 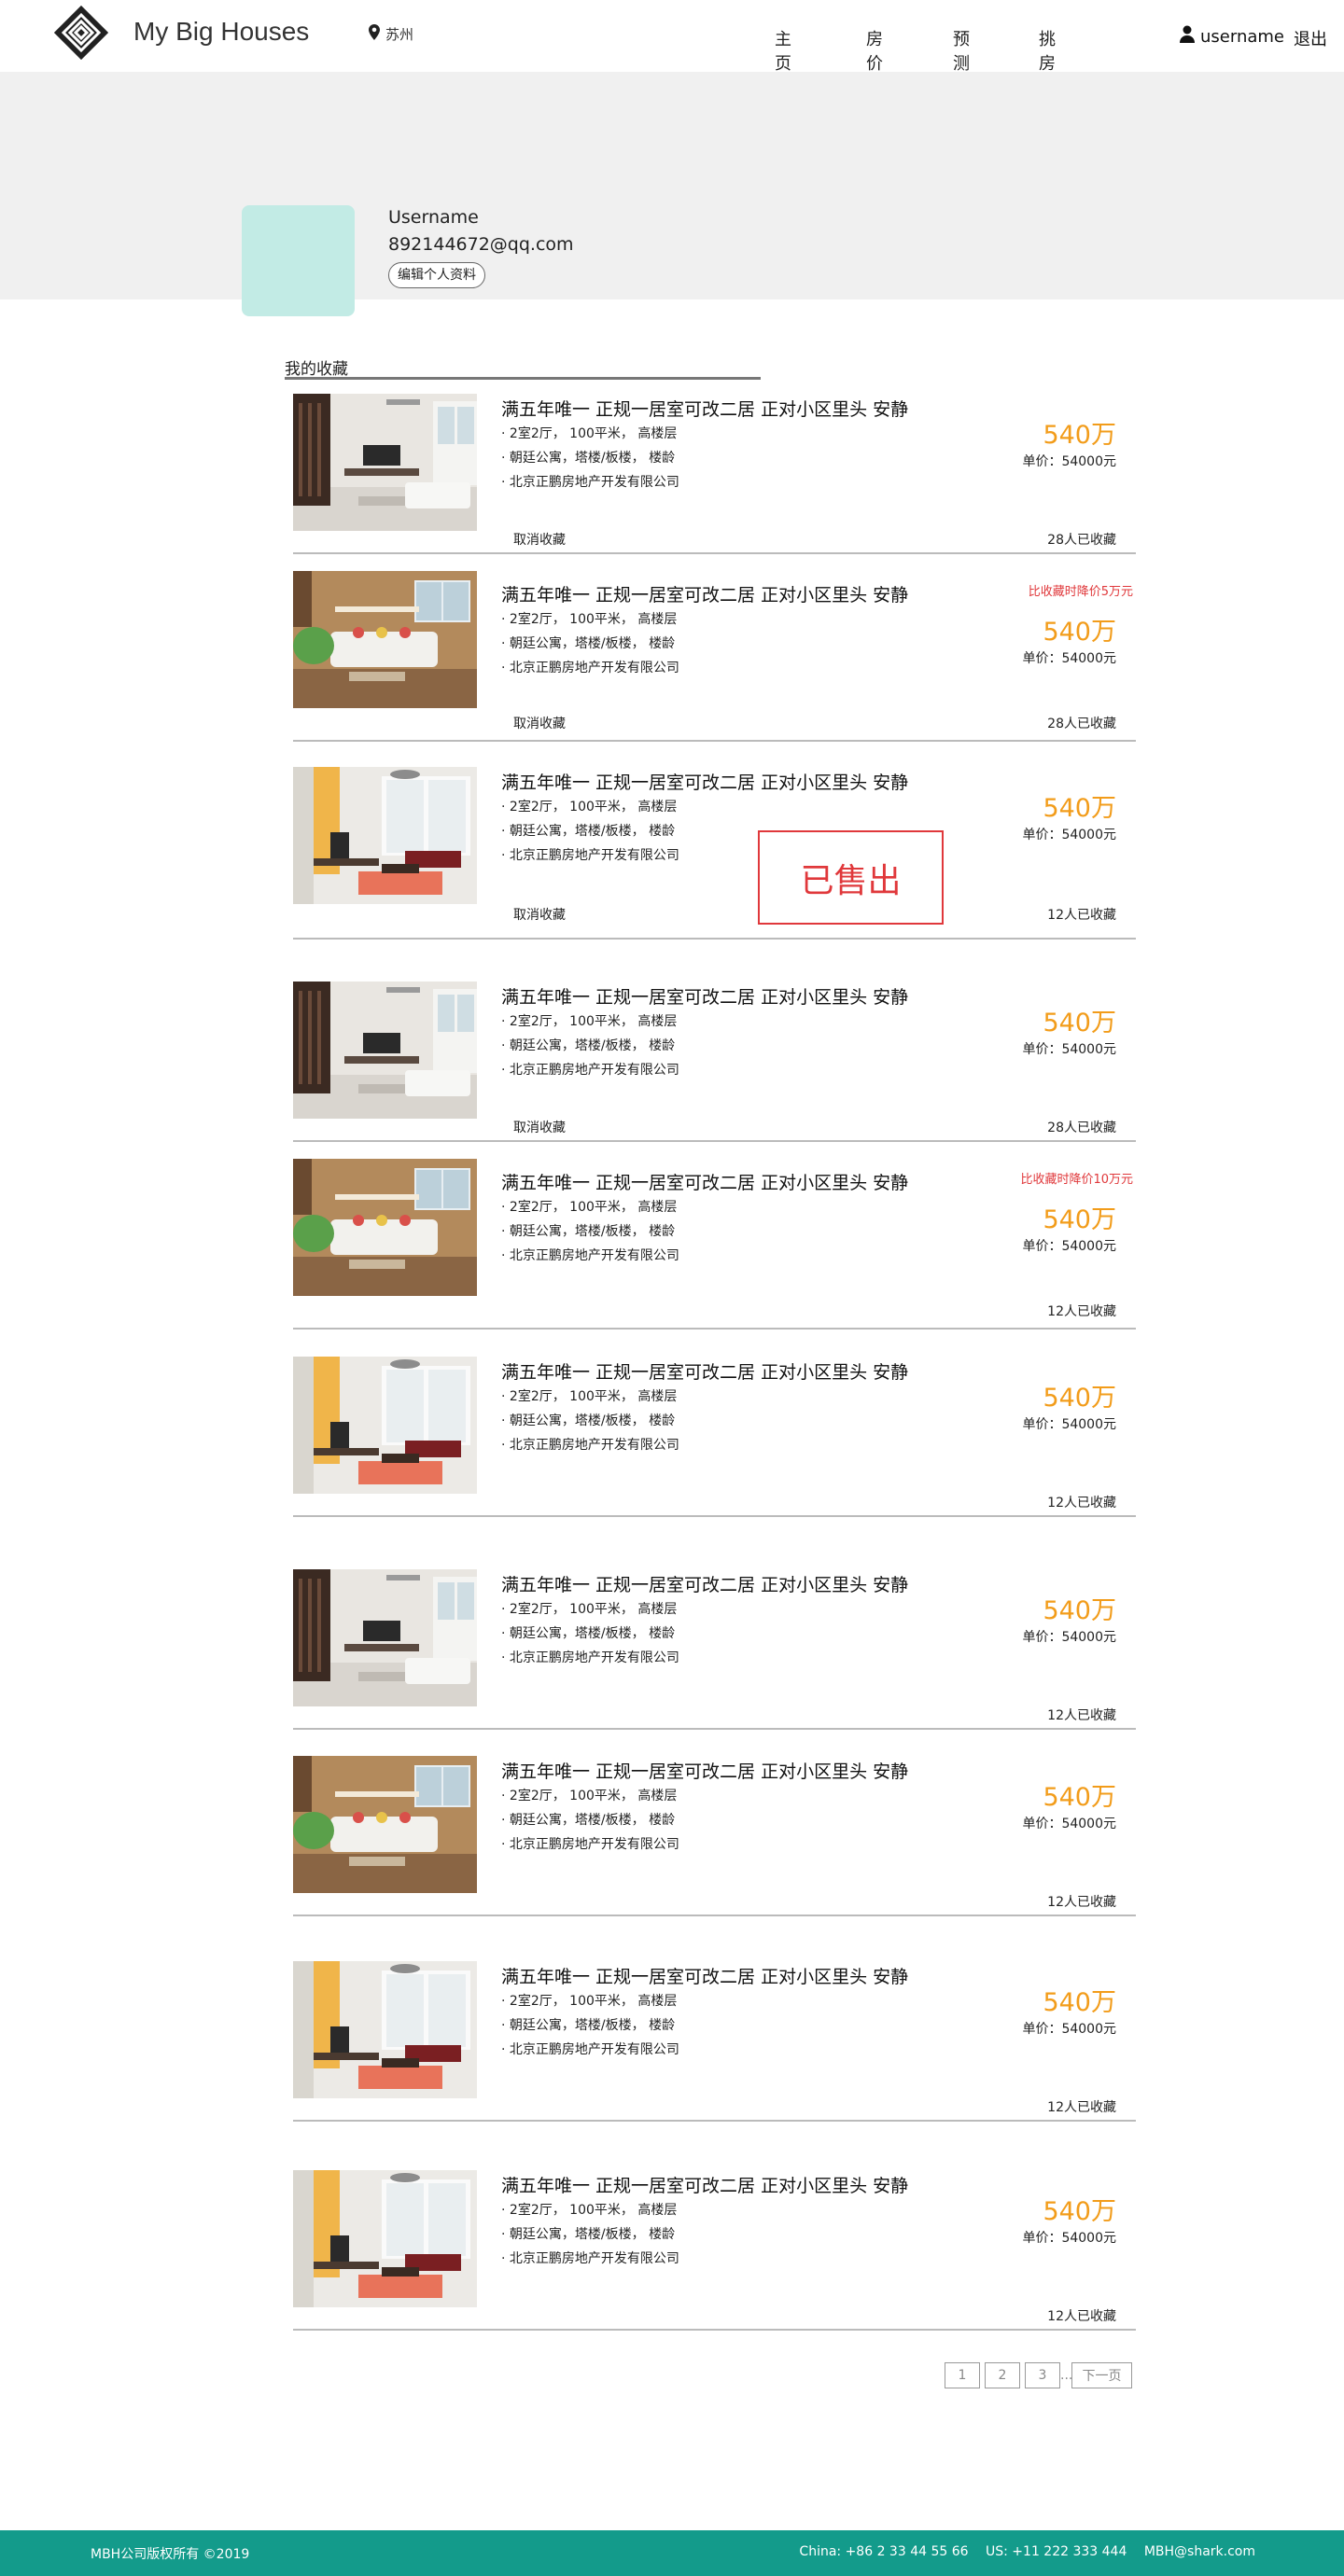 I want to click on page-2-button: 2, so click(x=1002, y=2375).